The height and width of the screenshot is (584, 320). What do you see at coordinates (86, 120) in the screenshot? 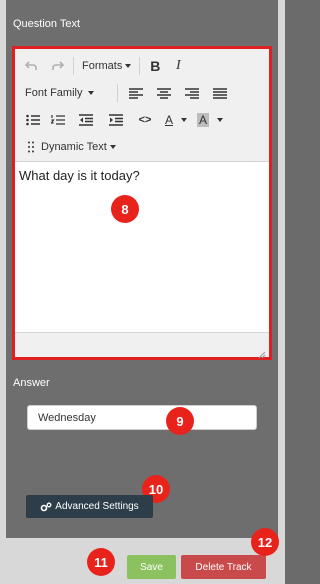
I see `outdent-icon` at bounding box center [86, 120].